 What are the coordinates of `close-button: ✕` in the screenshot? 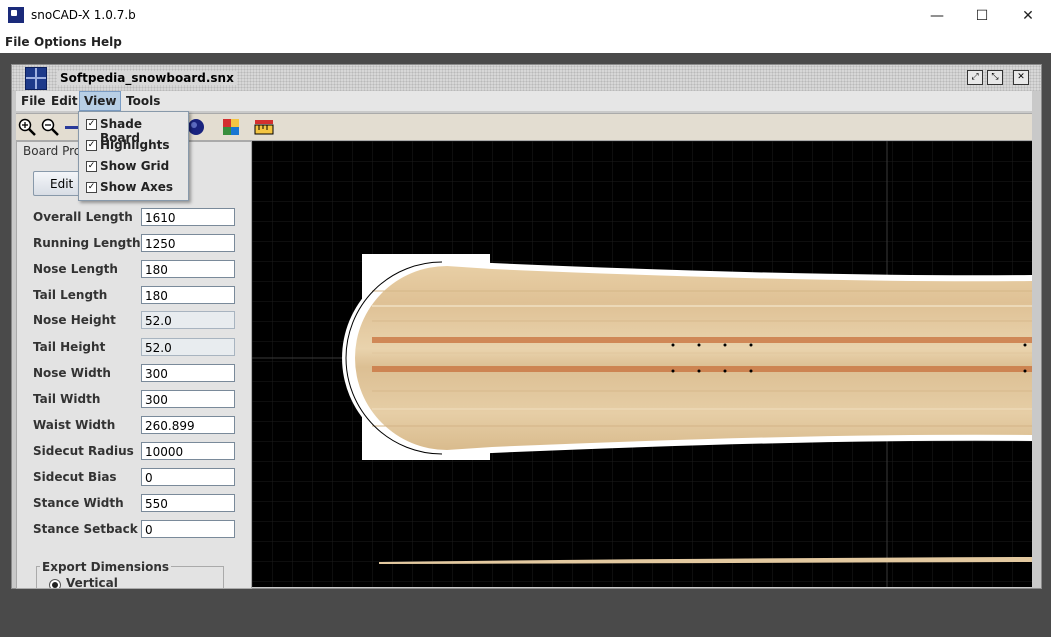 It's located at (1028, 15).